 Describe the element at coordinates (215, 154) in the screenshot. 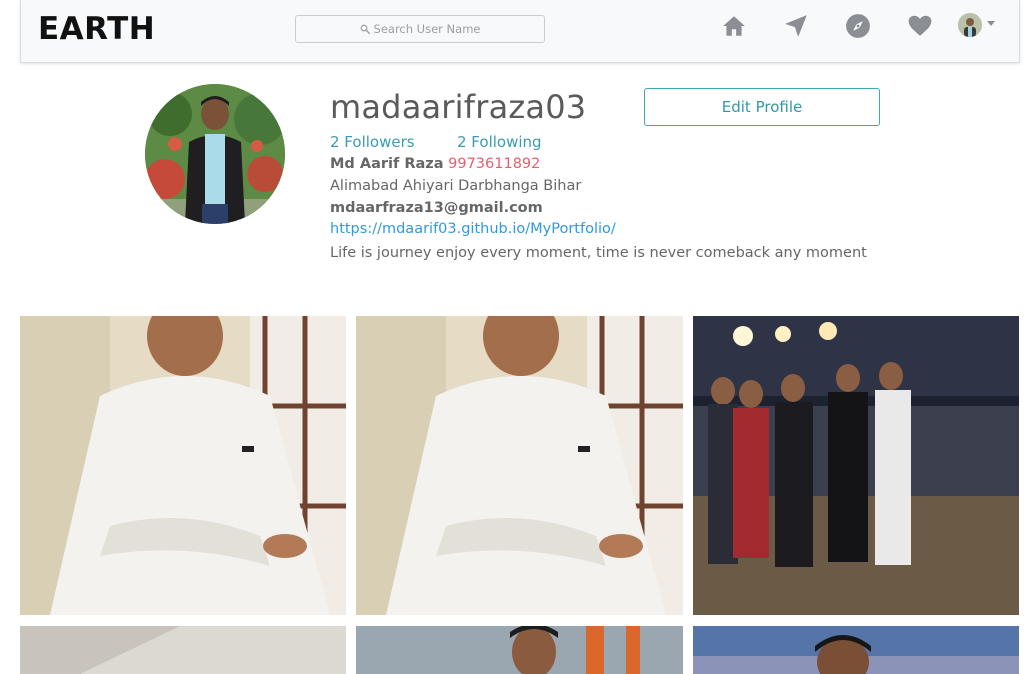

I see `profile-avatar` at that location.